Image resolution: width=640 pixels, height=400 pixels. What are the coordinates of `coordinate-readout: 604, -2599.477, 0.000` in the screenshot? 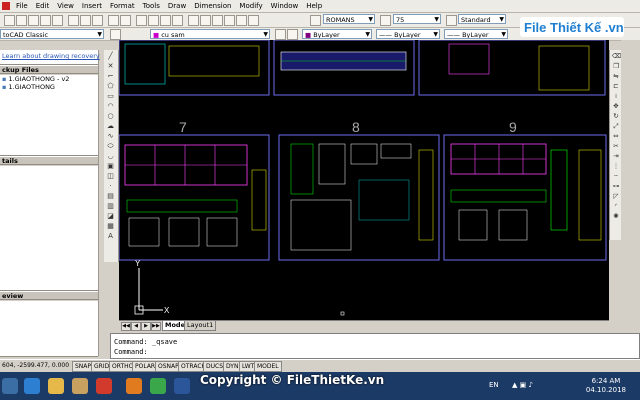 It's located at (35, 365).